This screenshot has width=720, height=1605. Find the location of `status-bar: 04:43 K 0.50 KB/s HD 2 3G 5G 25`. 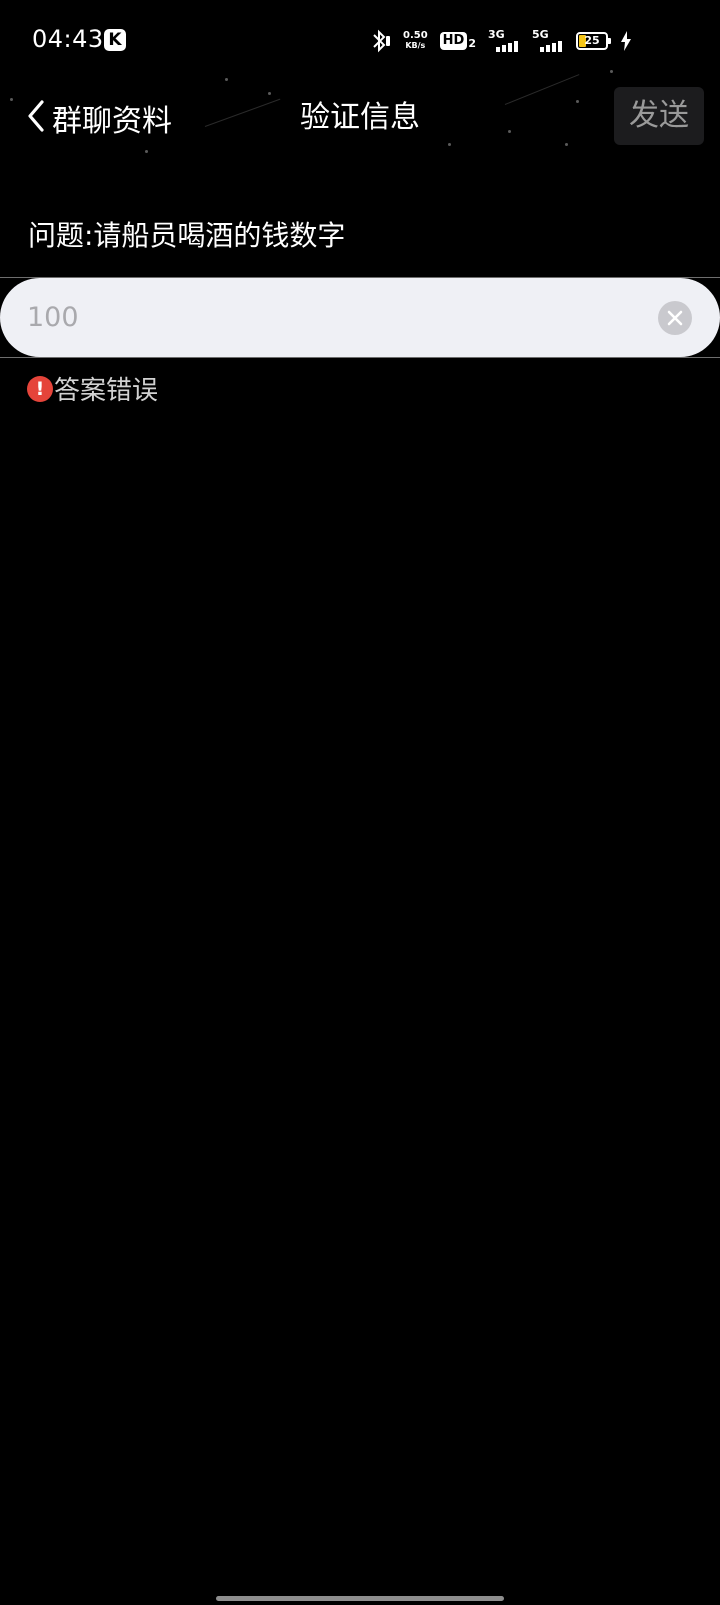

status-bar: 04:43 K 0.50 KB/s HD 2 3G 5G 25 is located at coordinates (360, 40).